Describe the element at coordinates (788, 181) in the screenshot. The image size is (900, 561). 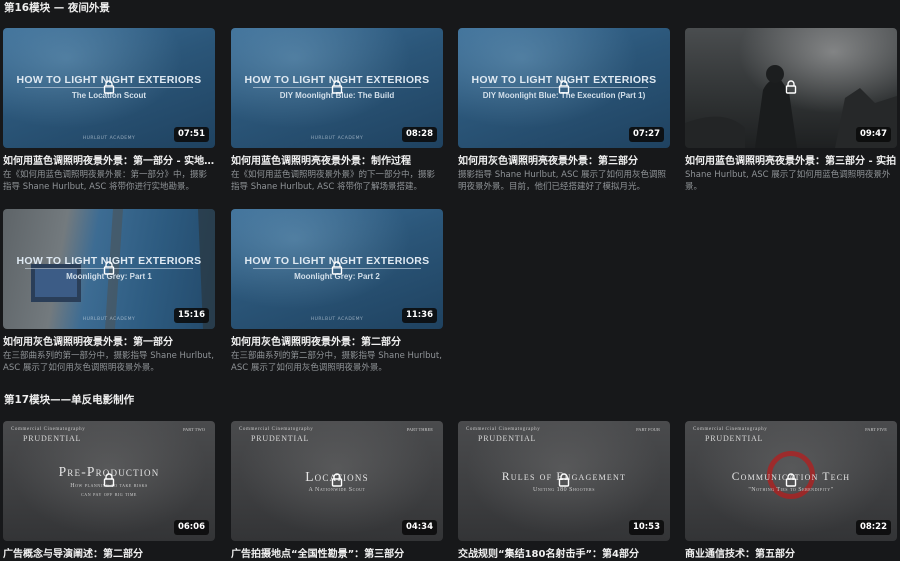
I see `video-description: Shane Hurlbut, ASC 展示了如何用蓝色调照明夜景外景。` at that location.